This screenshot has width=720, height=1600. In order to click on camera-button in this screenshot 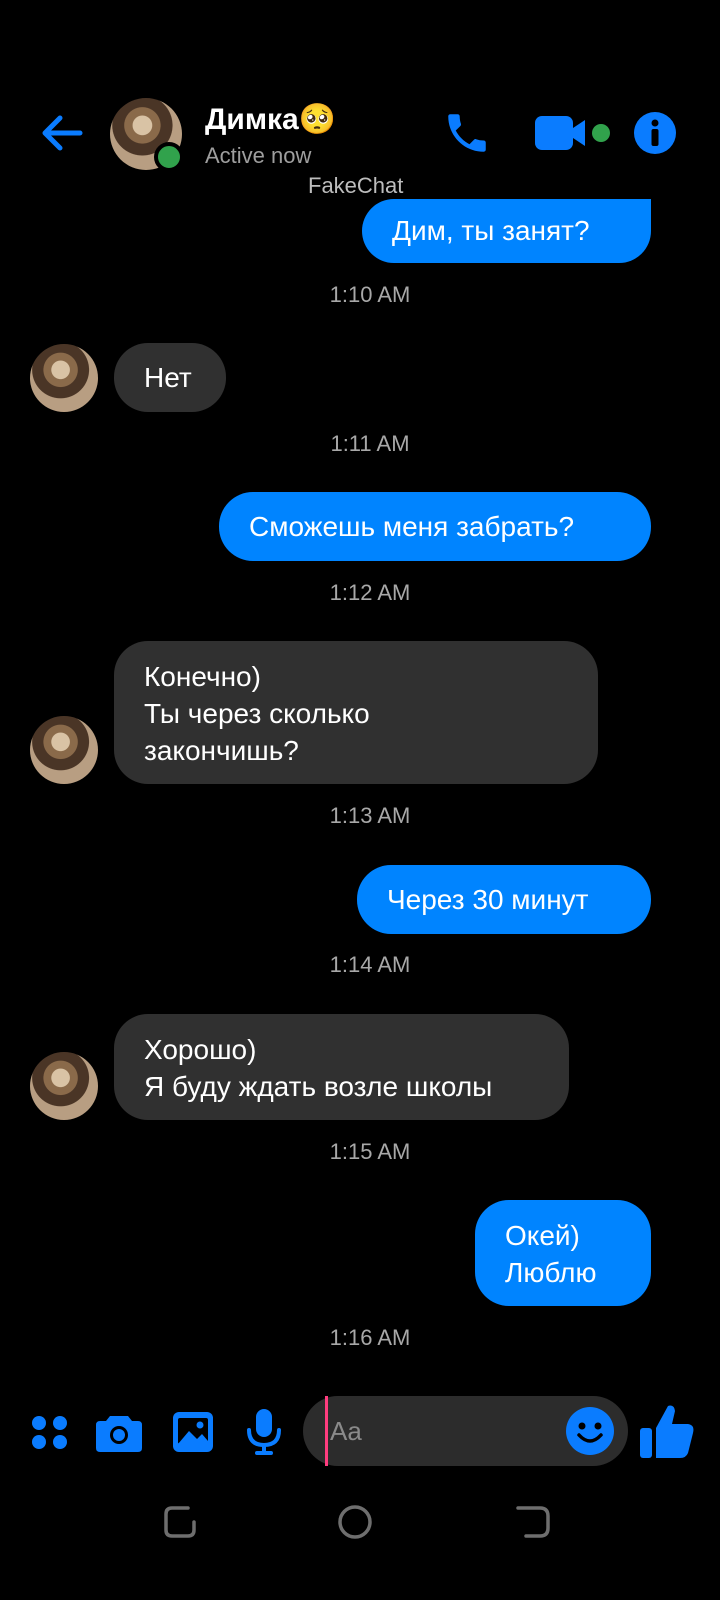, I will do `click(119, 1432)`.